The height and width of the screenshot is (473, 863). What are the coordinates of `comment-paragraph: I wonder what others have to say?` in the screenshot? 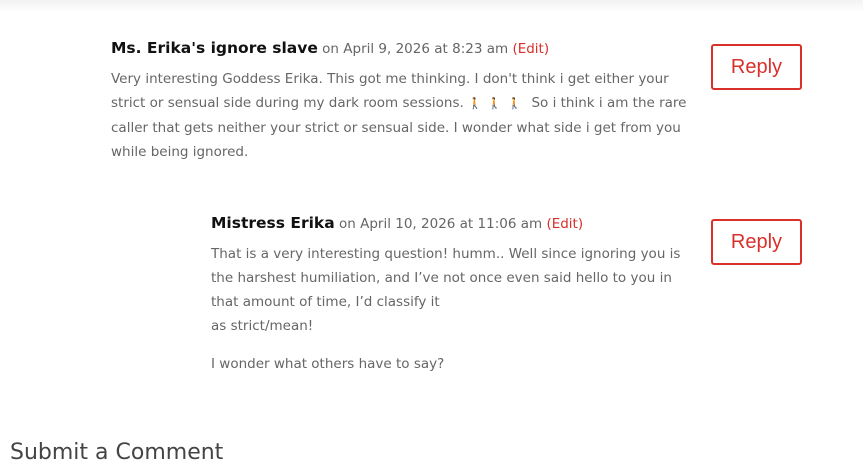 It's located at (328, 364).